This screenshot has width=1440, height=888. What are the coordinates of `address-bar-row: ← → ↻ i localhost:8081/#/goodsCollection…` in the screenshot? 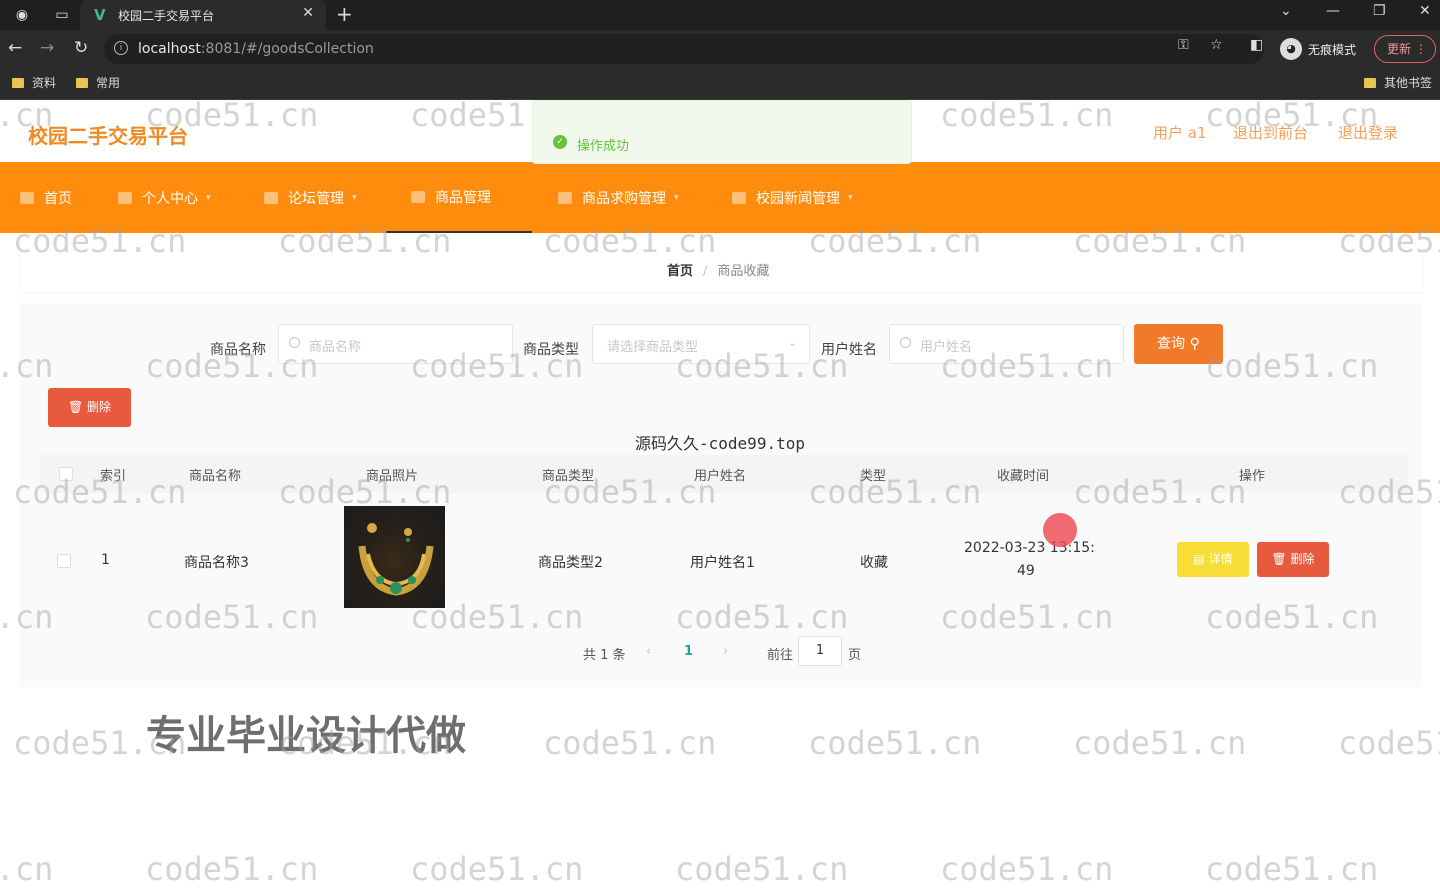 It's located at (720, 49).